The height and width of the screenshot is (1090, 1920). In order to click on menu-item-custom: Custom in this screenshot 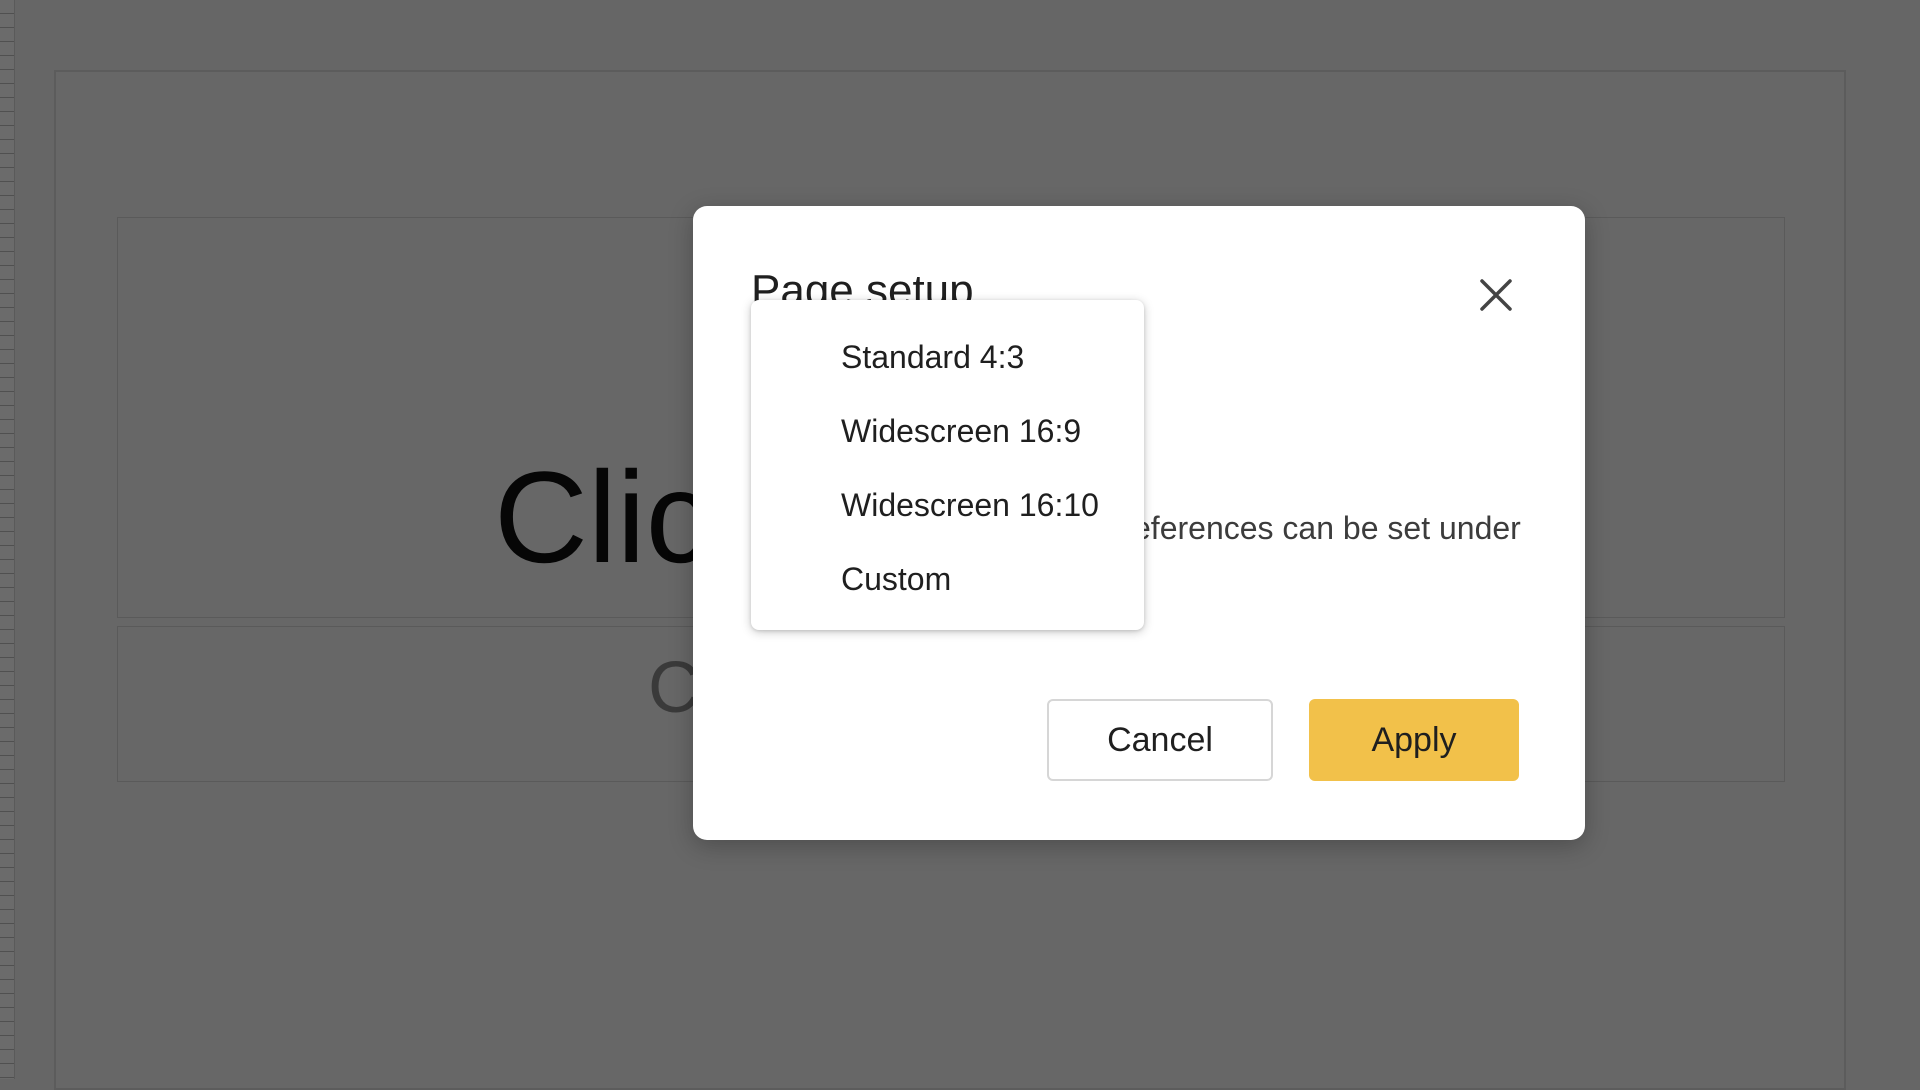, I will do `click(947, 579)`.